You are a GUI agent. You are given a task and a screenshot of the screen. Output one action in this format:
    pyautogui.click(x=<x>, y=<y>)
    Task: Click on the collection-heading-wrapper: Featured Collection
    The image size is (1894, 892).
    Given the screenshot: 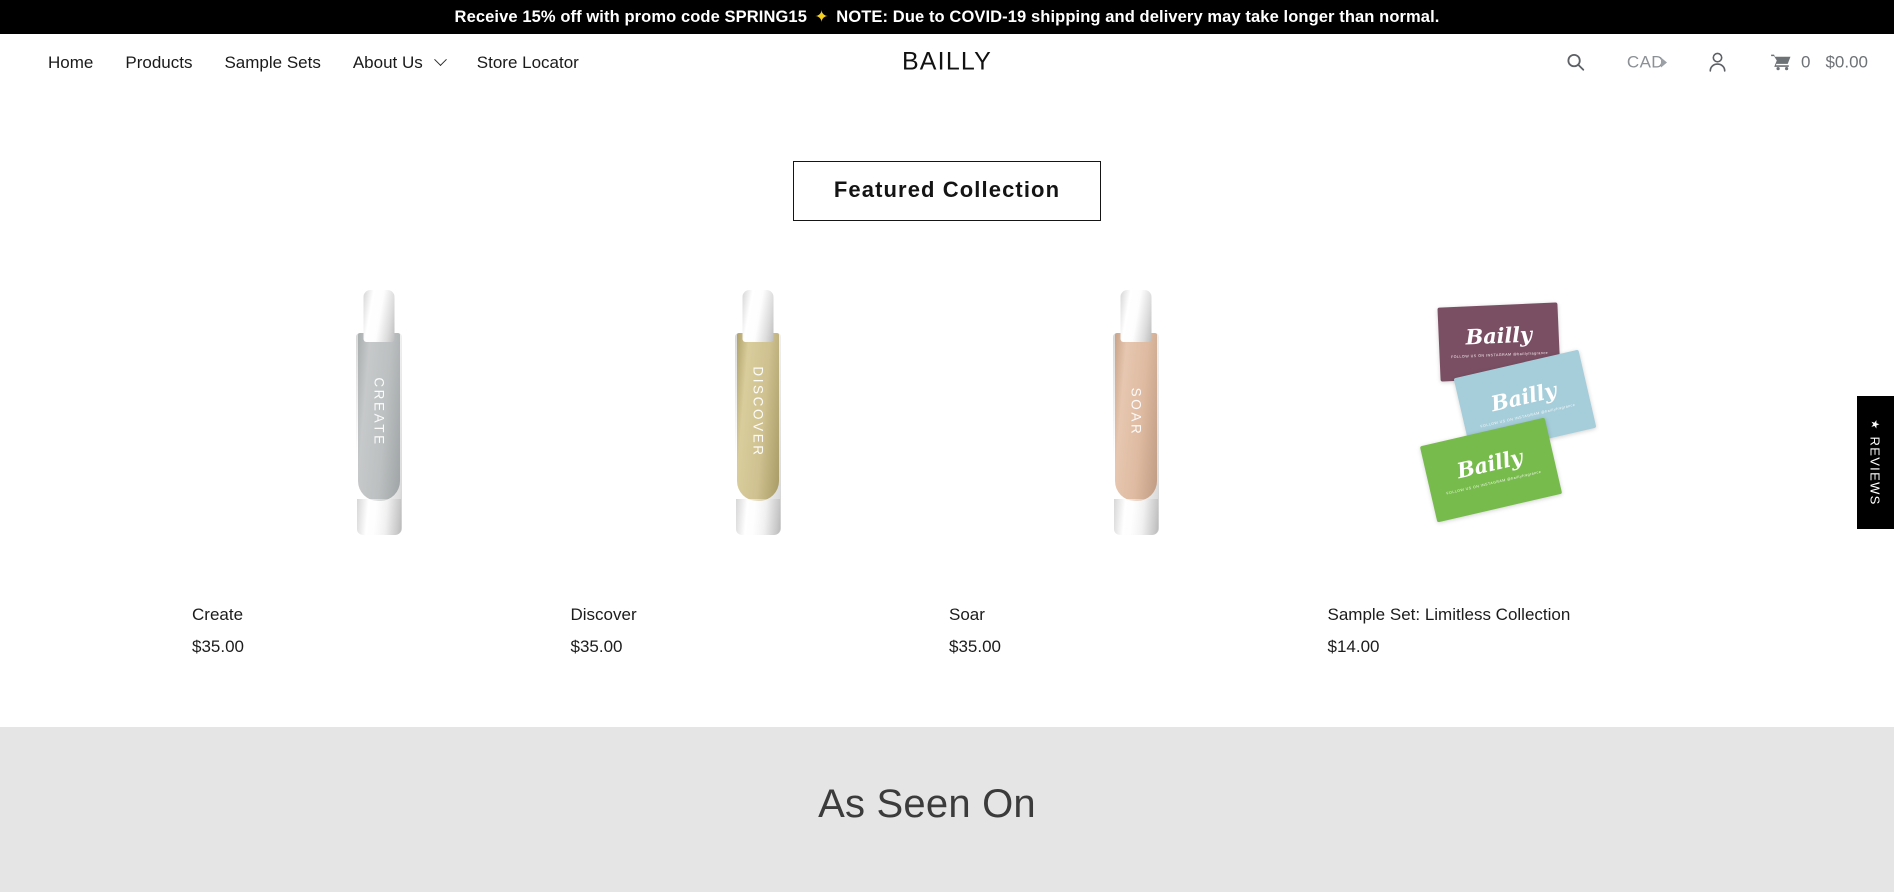 What is the action you would take?
    pyautogui.click(x=947, y=155)
    